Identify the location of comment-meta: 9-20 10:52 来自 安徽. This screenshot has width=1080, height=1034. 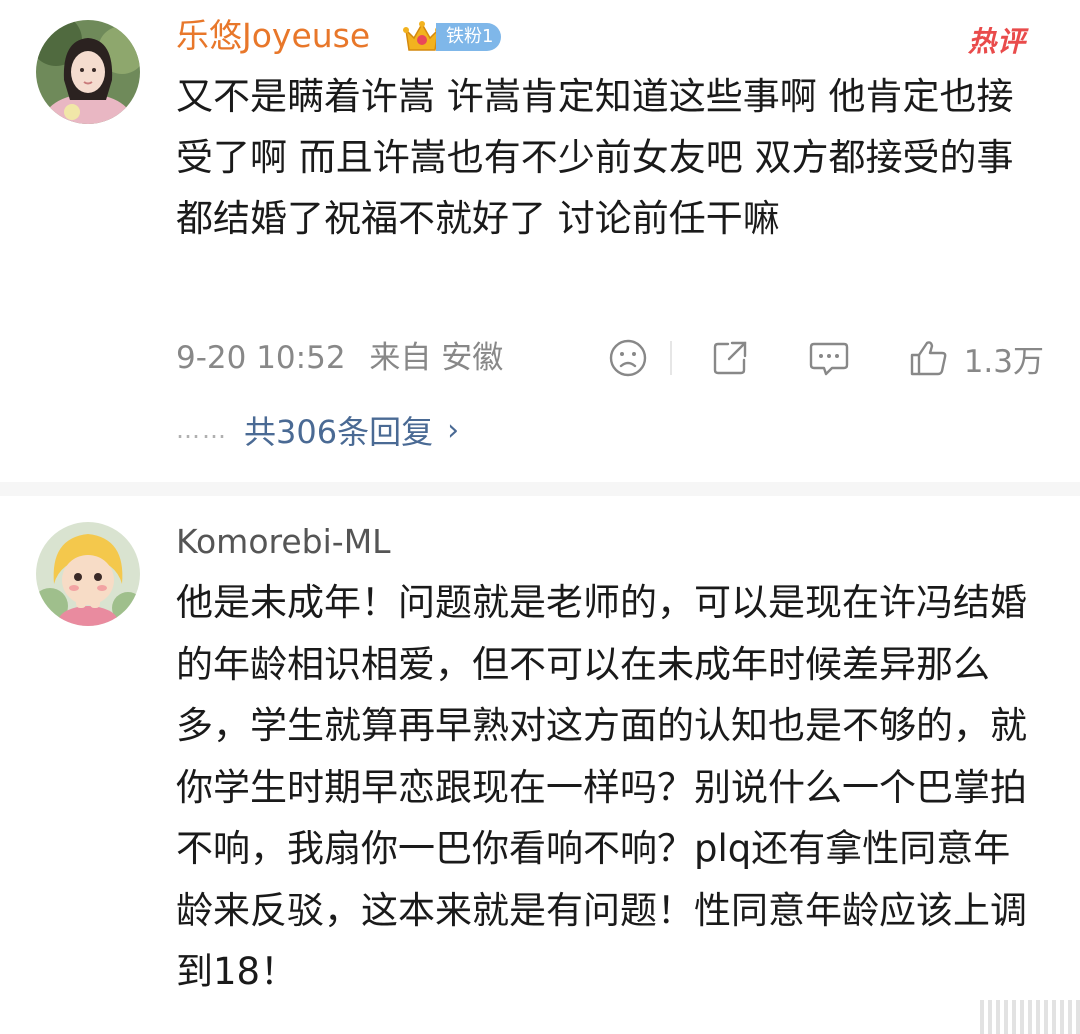
(339, 358).